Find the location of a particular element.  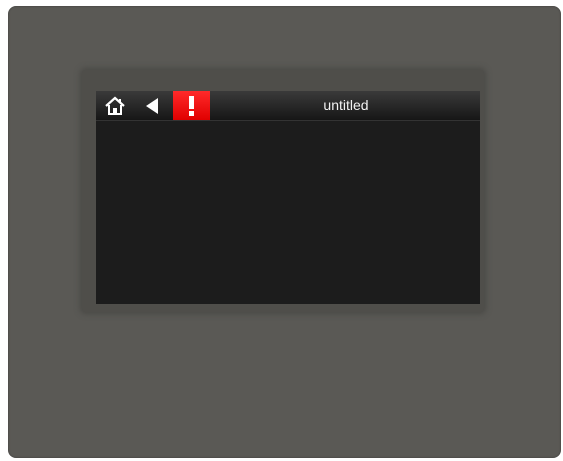

title-bar: untitled is located at coordinates (288, 106).